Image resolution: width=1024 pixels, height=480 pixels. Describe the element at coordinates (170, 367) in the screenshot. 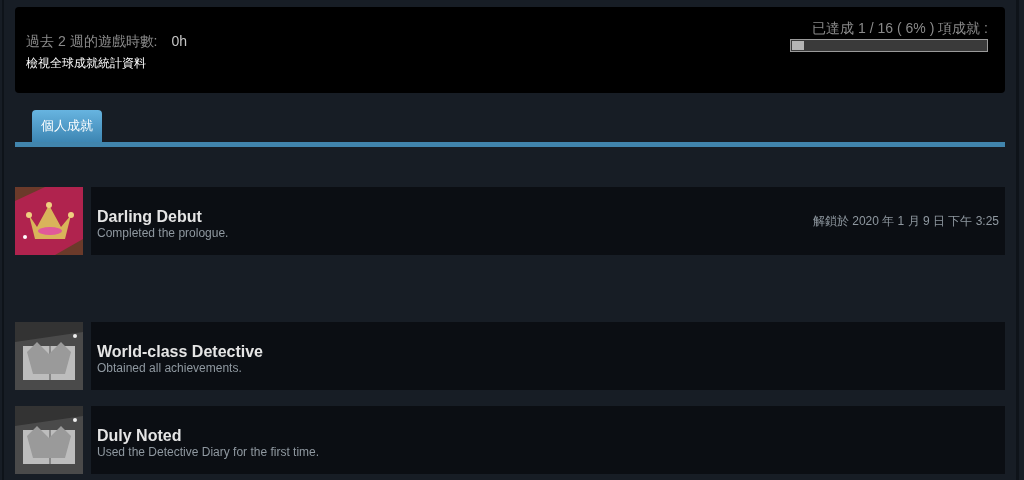

I see `achievement-description: Obtained all achievements.` at that location.